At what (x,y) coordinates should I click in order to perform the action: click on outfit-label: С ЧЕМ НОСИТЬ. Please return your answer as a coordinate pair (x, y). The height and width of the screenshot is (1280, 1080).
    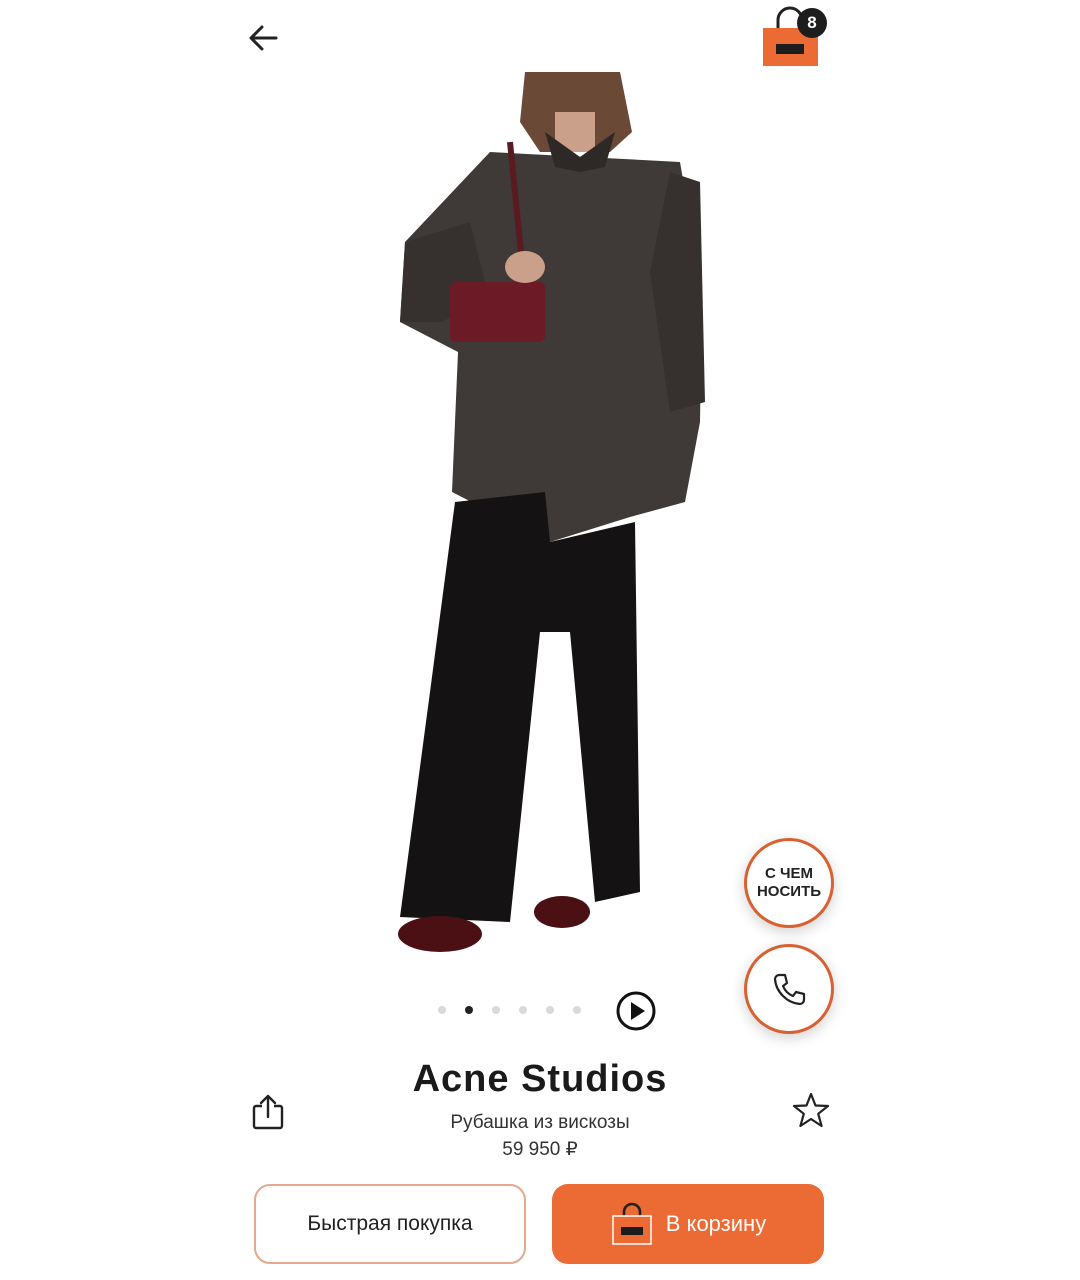
    Looking at the image, I should click on (789, 882).